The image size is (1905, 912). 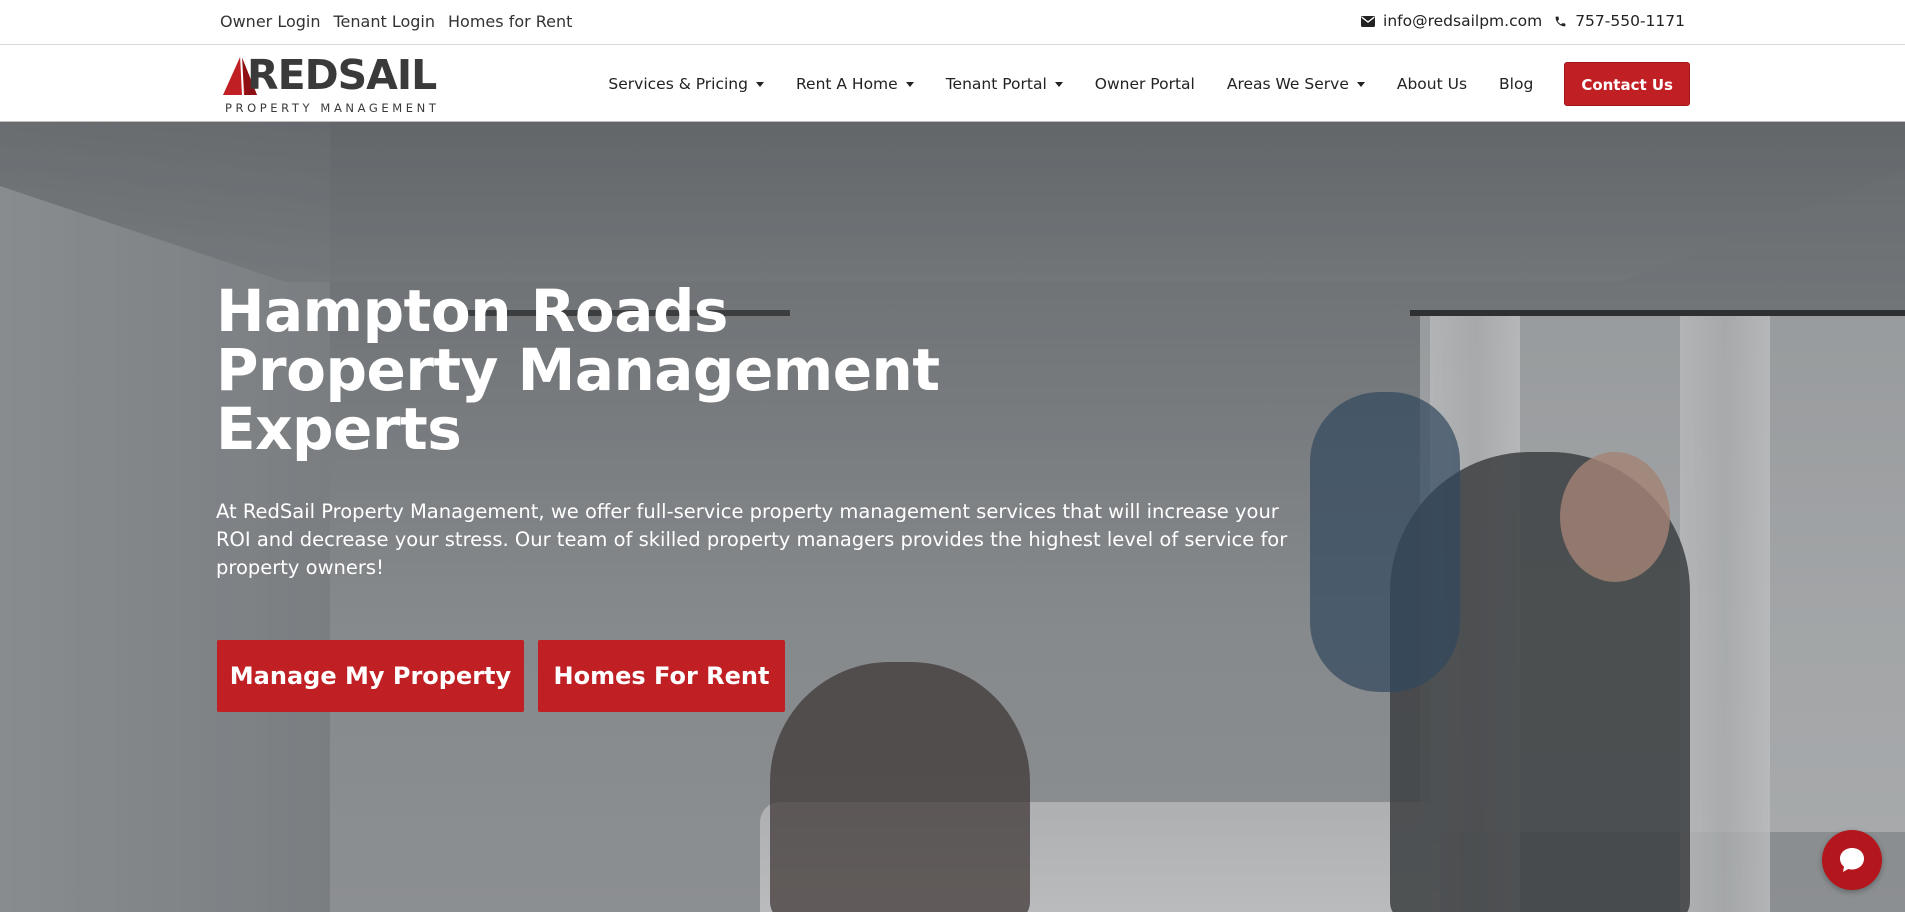 I want to click on nav-label: Services & Pricing, so click(x=678, y=83).